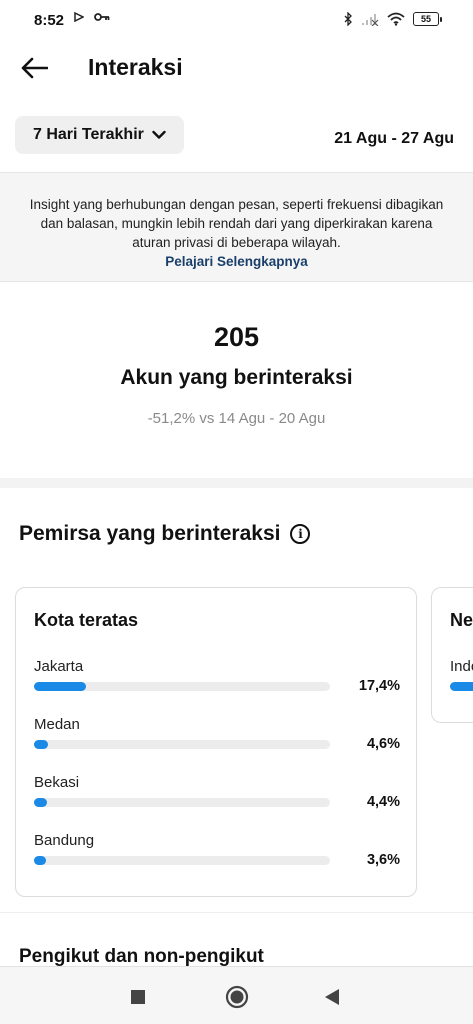  What do you see at coordinates (452, 655) in the screenshot?
I see `top-countries-card: Ne Indo` at bounding box center [452, 655].